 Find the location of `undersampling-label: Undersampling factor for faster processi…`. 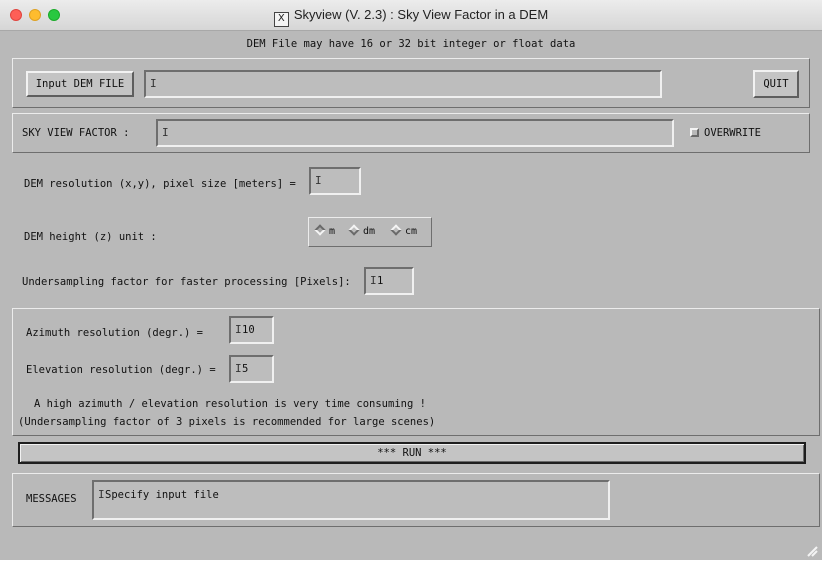

undersampling-label: Undersampling factor for faster processi… is located at coordinates (186, 282).